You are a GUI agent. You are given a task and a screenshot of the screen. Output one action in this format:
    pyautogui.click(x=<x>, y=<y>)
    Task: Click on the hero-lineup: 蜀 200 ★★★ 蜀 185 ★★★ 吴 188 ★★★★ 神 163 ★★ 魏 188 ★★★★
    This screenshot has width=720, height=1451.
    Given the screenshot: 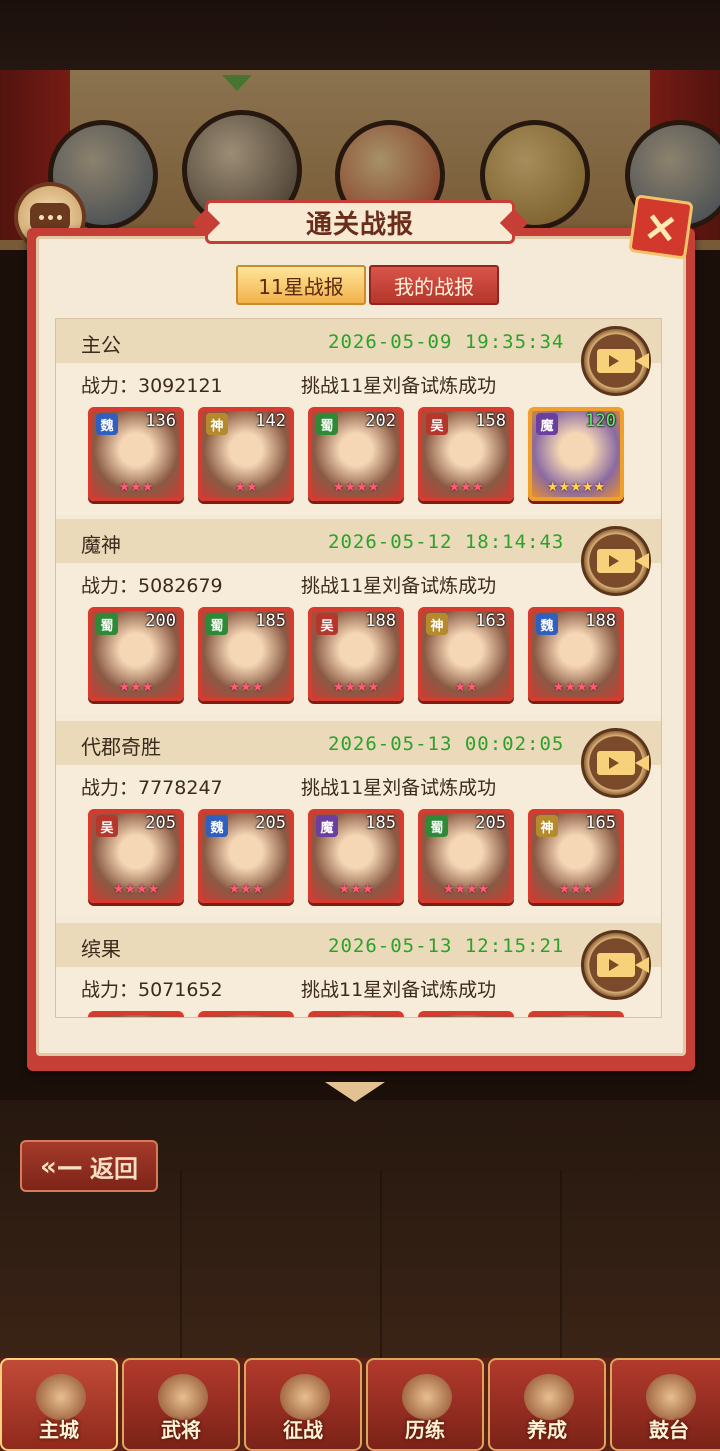 What is the action you would take?
    pyautogui.click(x=368, y=654)
    